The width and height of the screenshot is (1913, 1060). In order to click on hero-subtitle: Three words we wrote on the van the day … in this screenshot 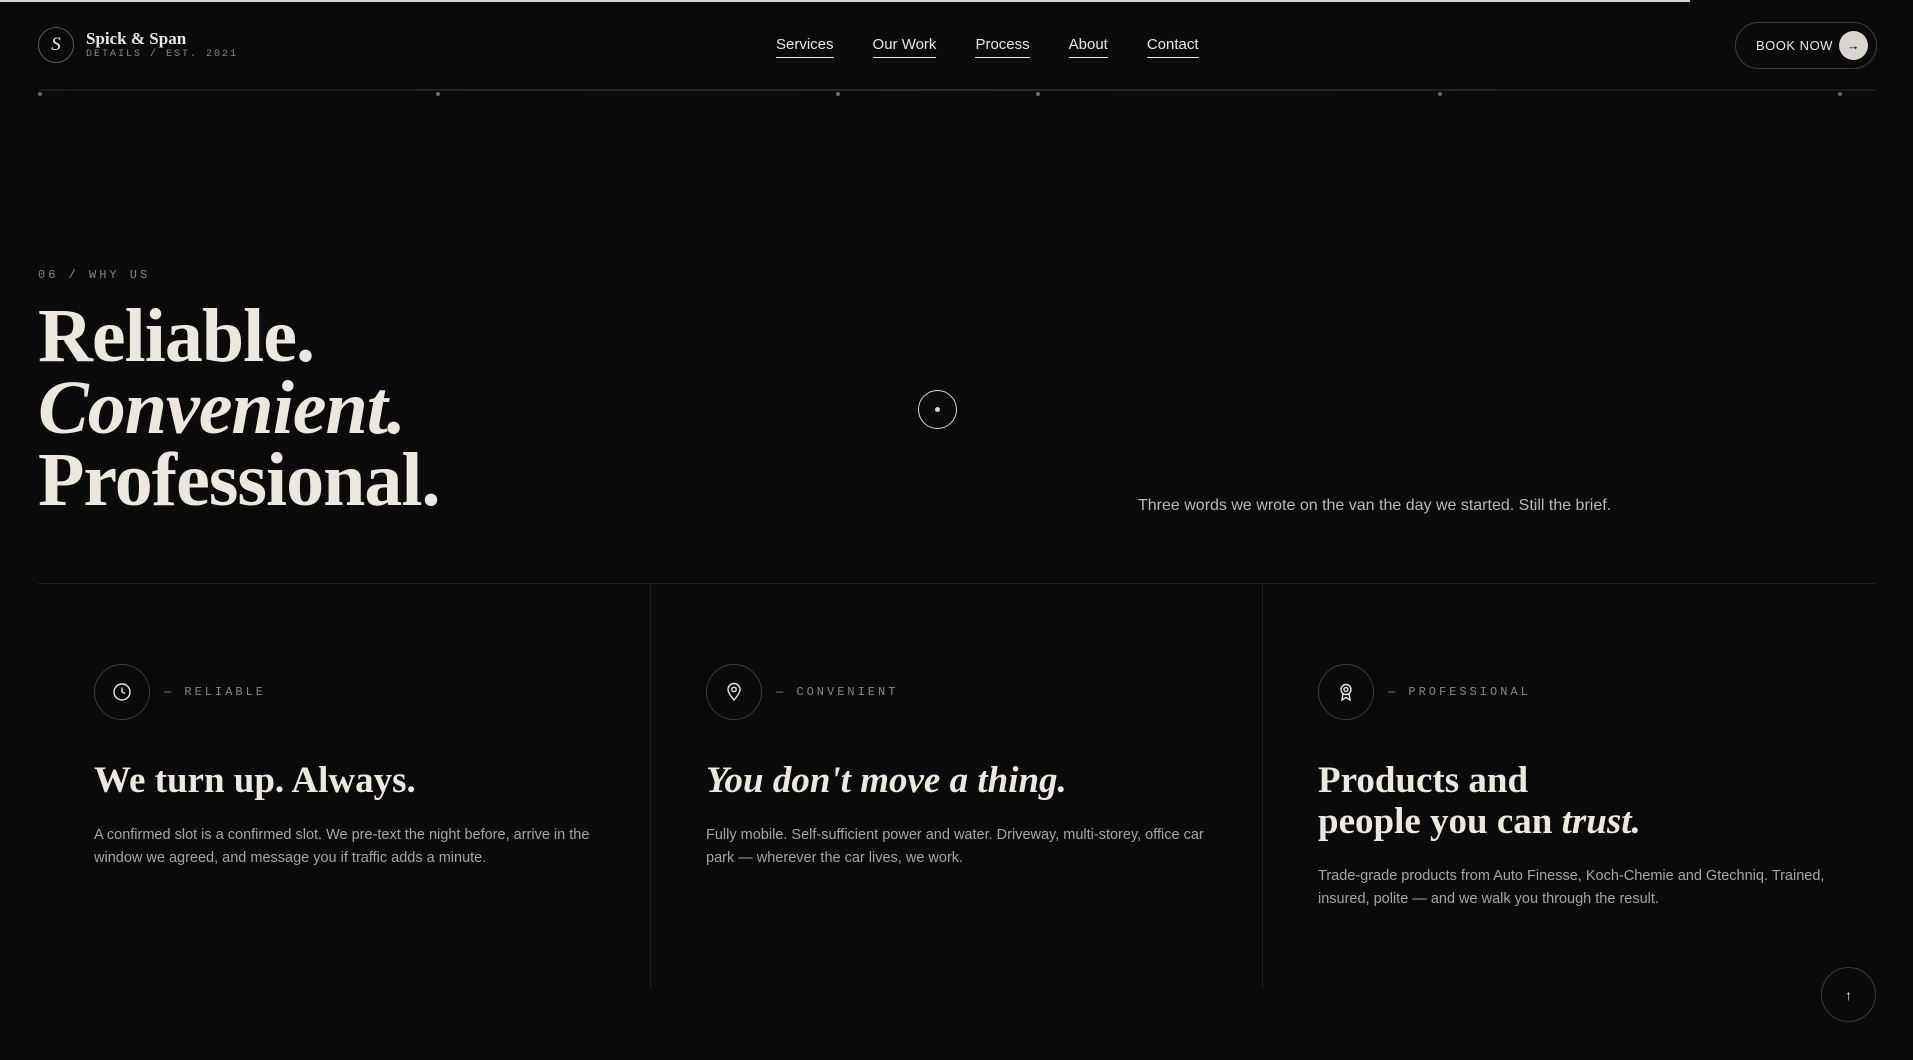, I will do `click(1375, 505)`.